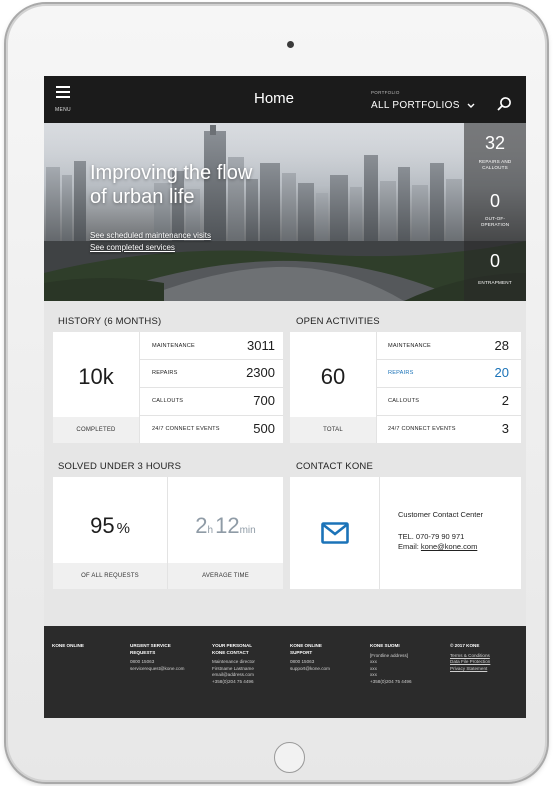  What do you see at coordinates (186, 429) in the screenshot?
I see `history-connect-events-label: 24/7 CONNECT EVENTS` at bounding box center [186, 429].